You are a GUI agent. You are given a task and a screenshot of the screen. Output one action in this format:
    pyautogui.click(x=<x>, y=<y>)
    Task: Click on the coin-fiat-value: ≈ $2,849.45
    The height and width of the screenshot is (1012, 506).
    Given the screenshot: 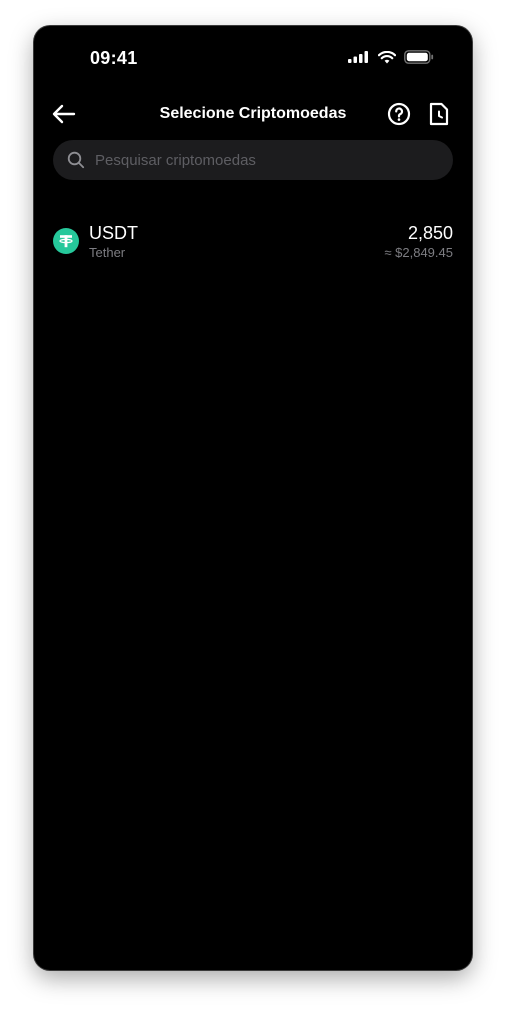 What is the action you would take?
    pyautogui.click(x=418, y=252)
    